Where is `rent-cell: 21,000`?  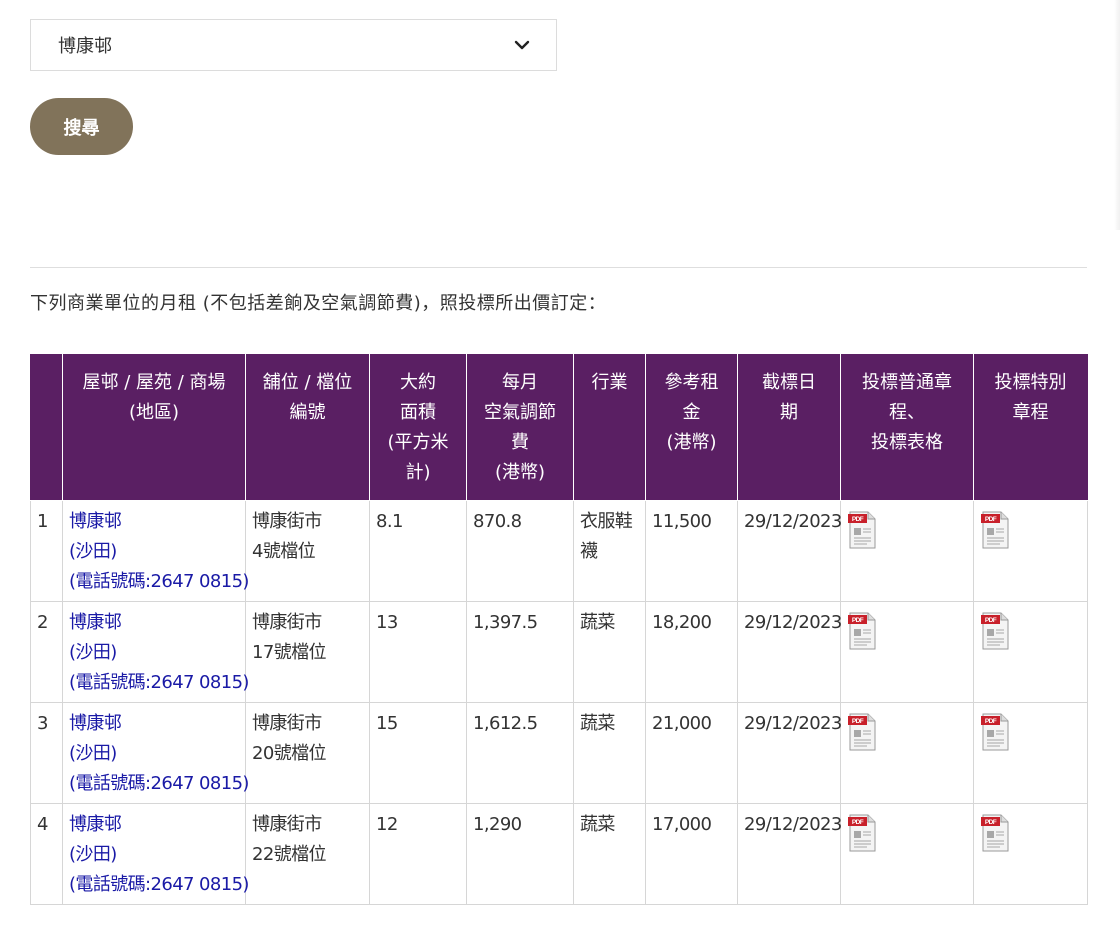 rent-cell: 21,000 is located at coordinates (691, 752).